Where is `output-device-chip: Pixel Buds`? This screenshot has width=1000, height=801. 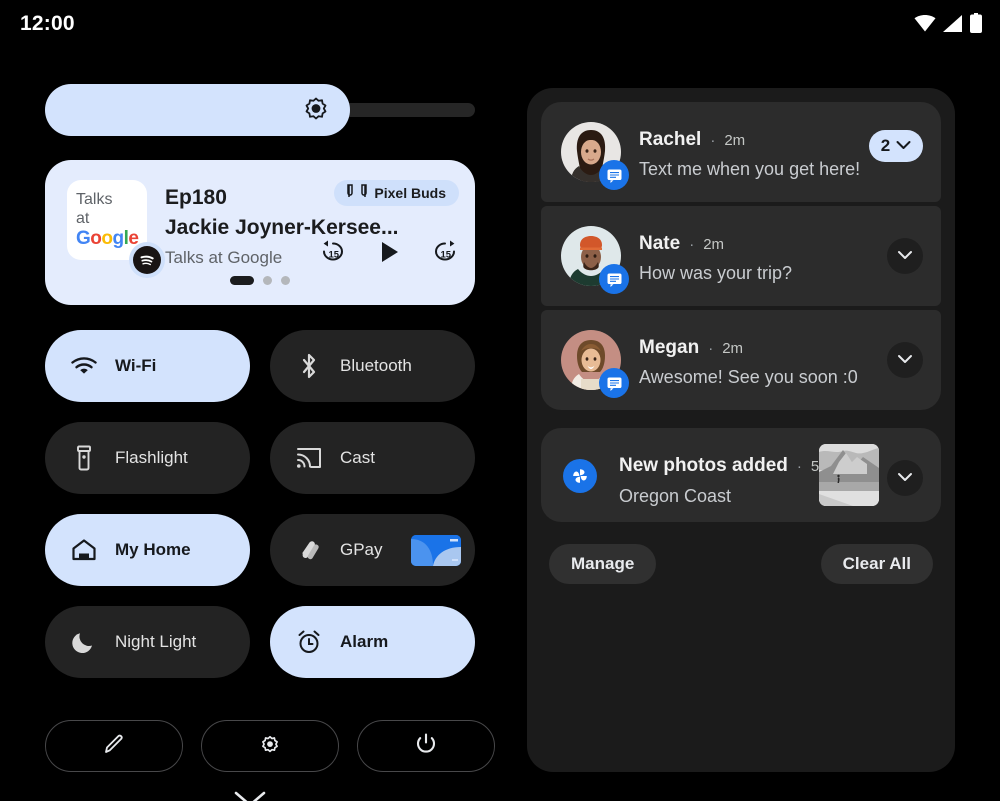
output-device-chip: Pixel Buds is located at coordinates (396, 193).